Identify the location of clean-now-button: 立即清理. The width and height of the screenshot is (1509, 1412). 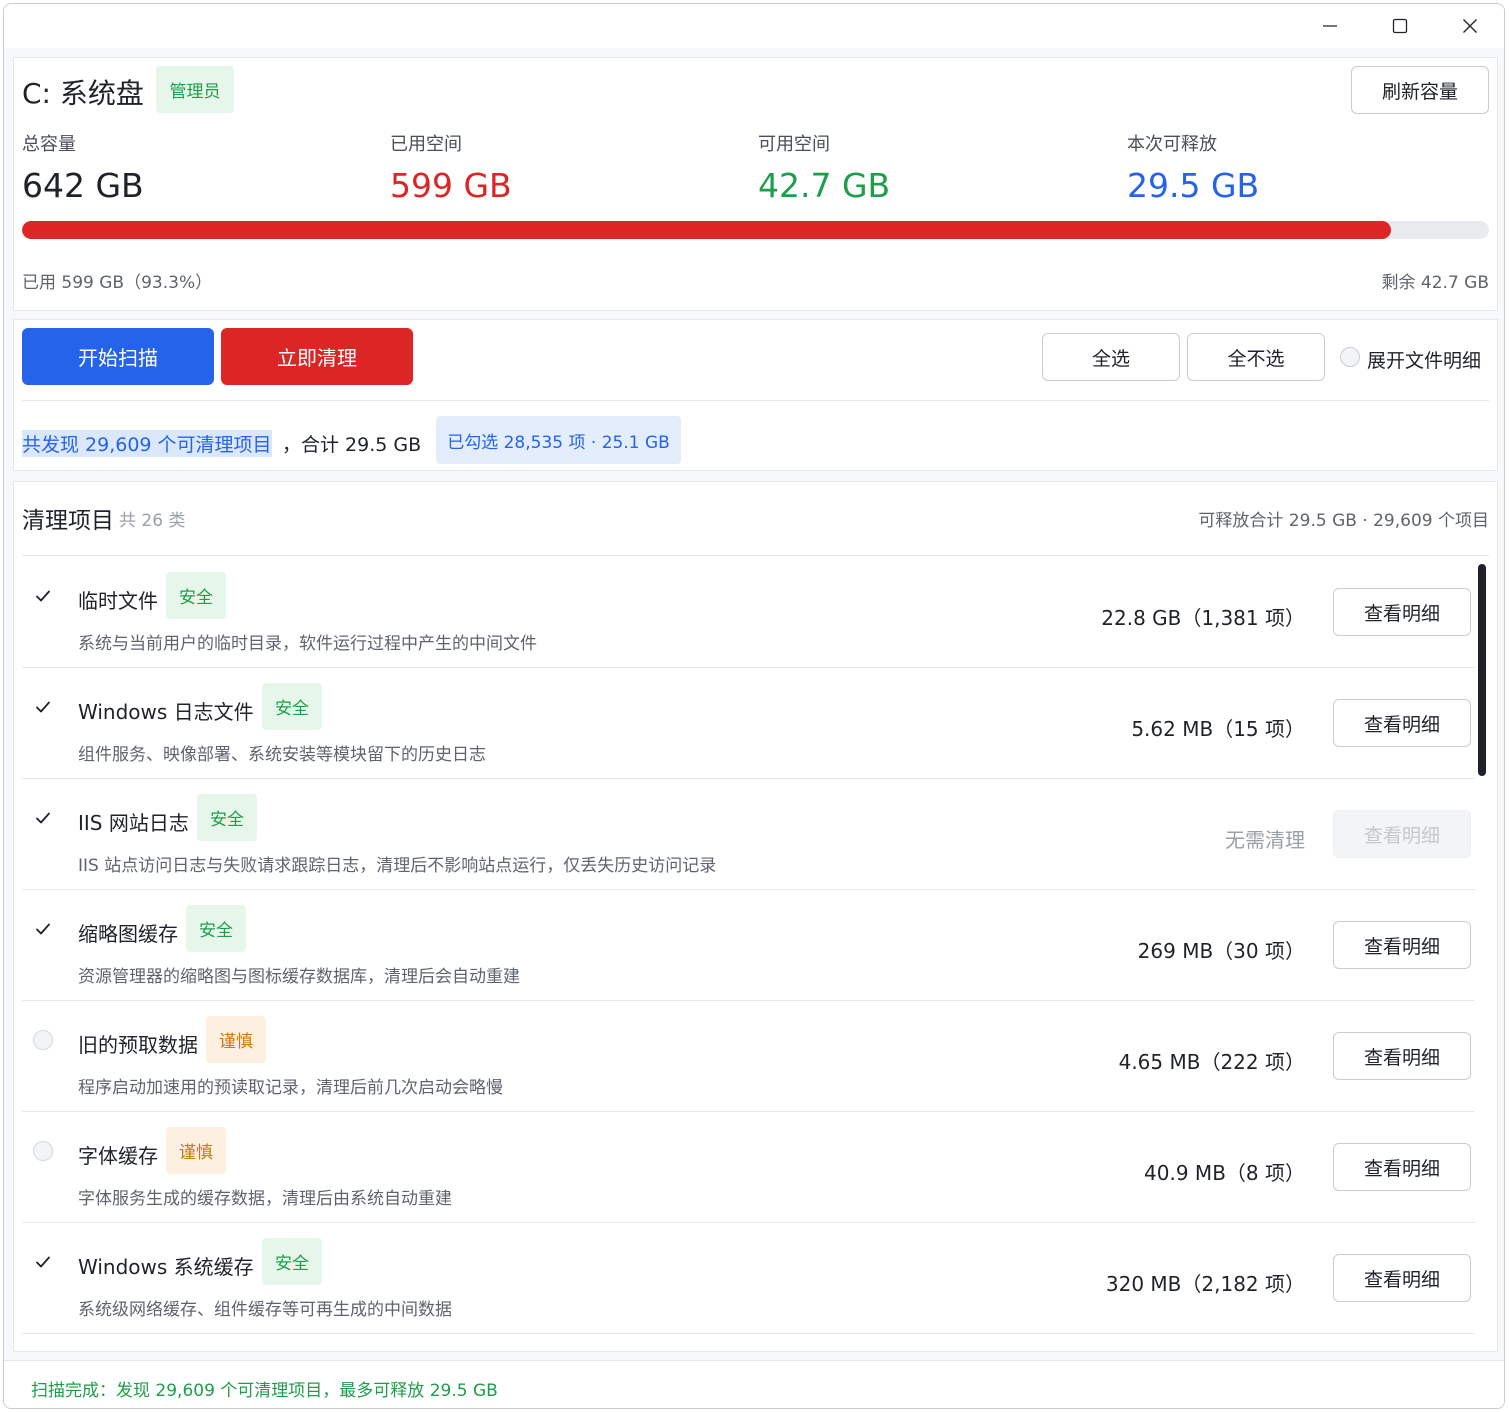
(317, 356).